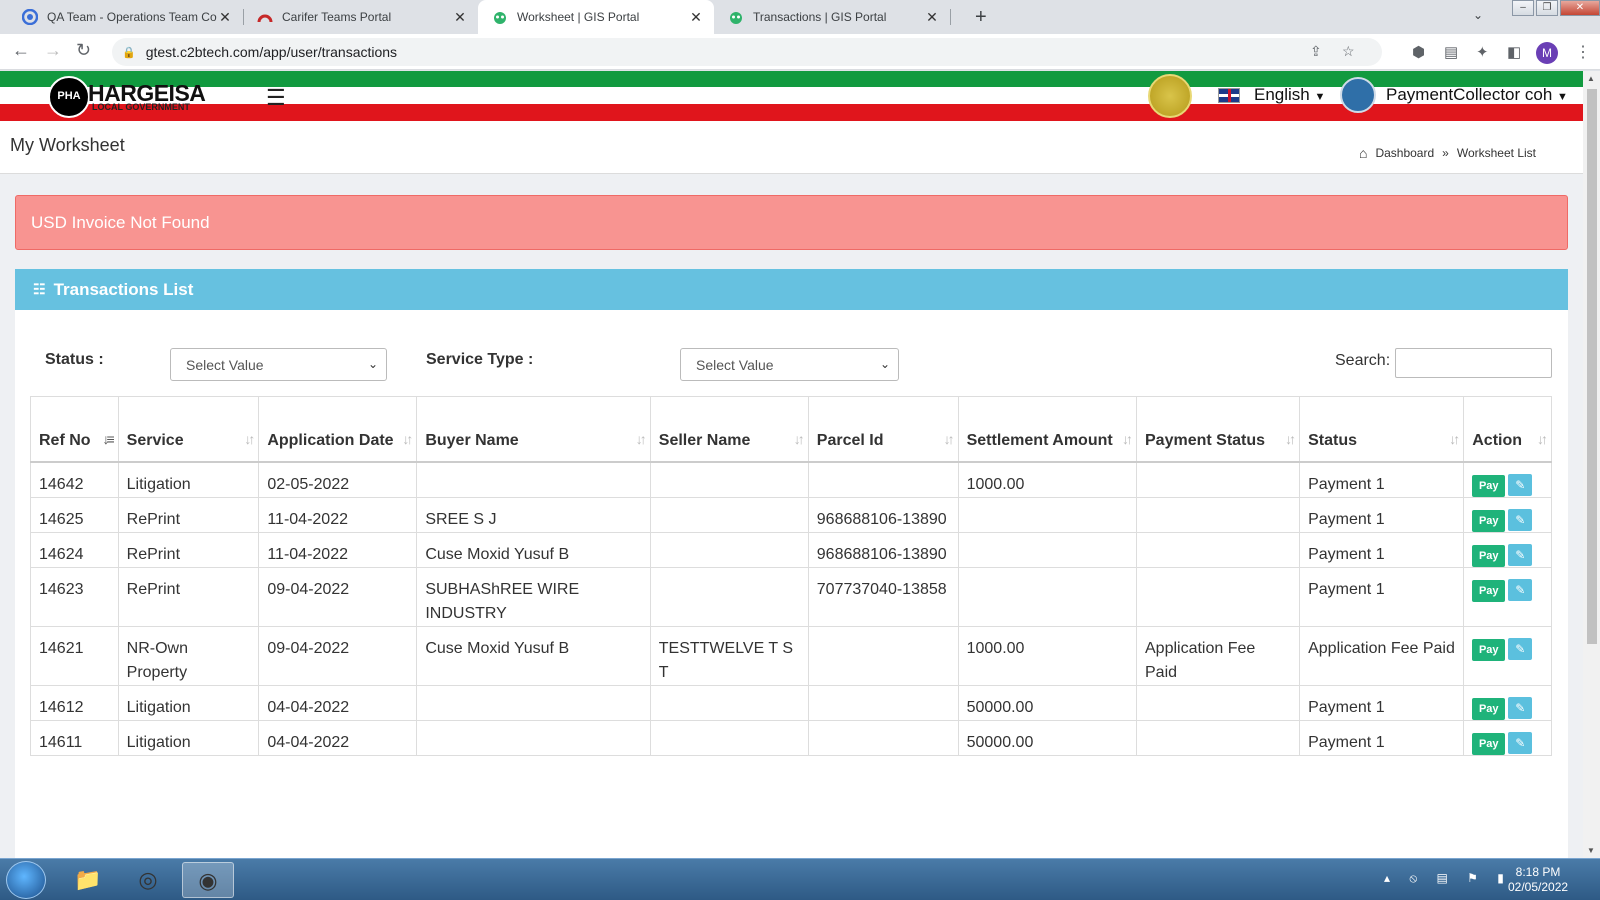 The width and height of the screenshot is (1600, 900). Describe the element at coordinates (1205, 440) in the screenshot. I see `column-label: Payment Status` at that location.